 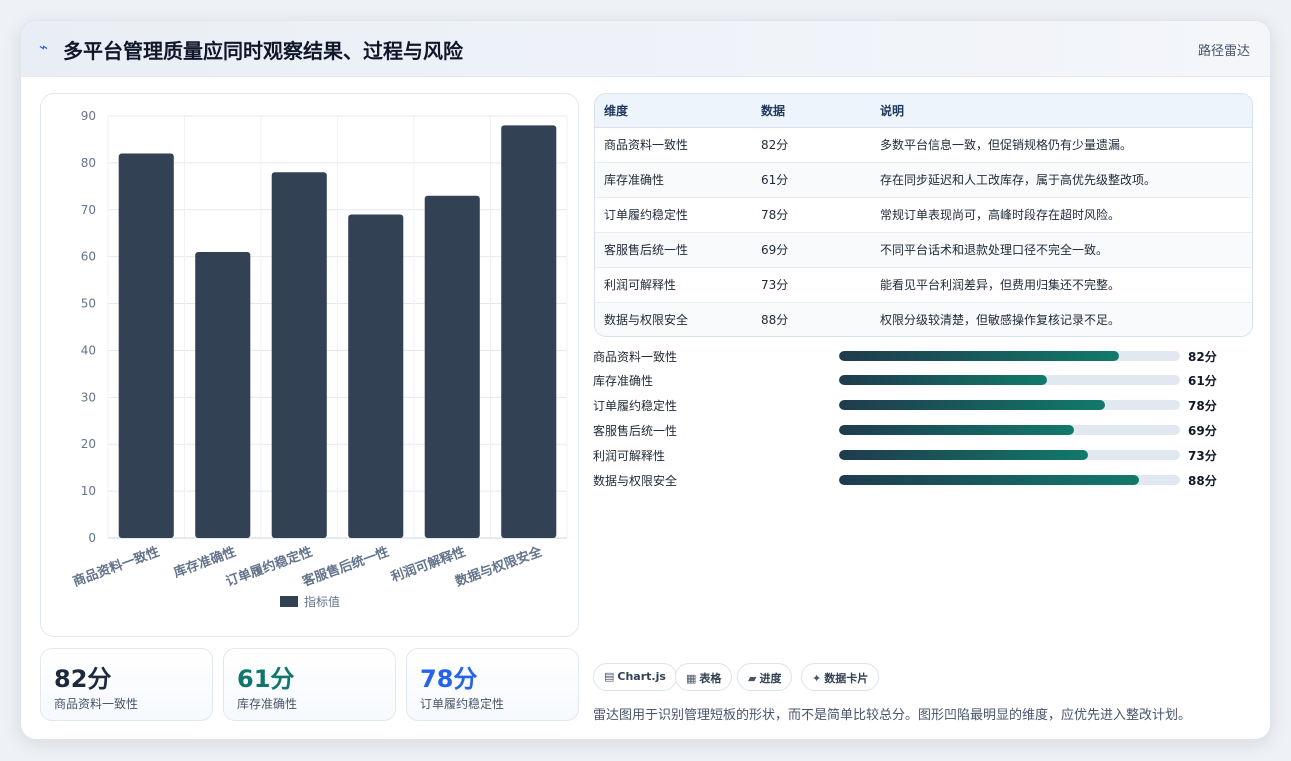 I want to click on stat-card-2: 61分 库存准确性, so click(x=309, y=684).